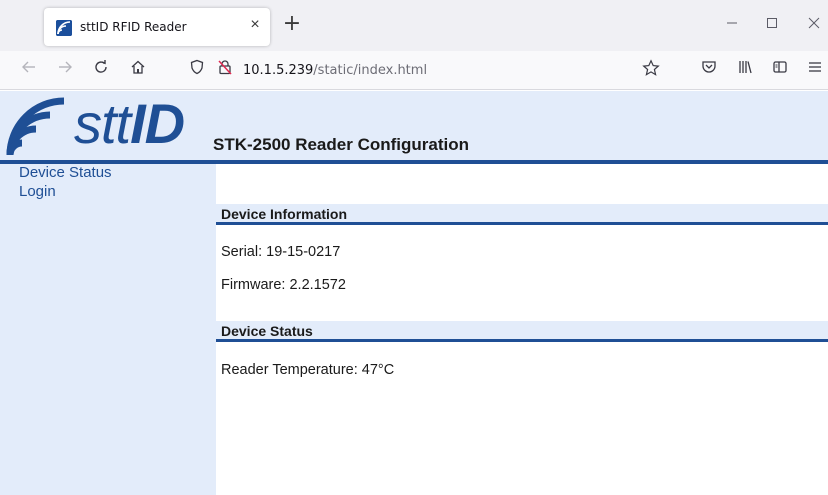 The width and height of the screenshot is (828, 495). What do you see at coordinates (267, 331) in the screenshot?
I see `section-heading: Device Status` at bounding box center [267, 331].